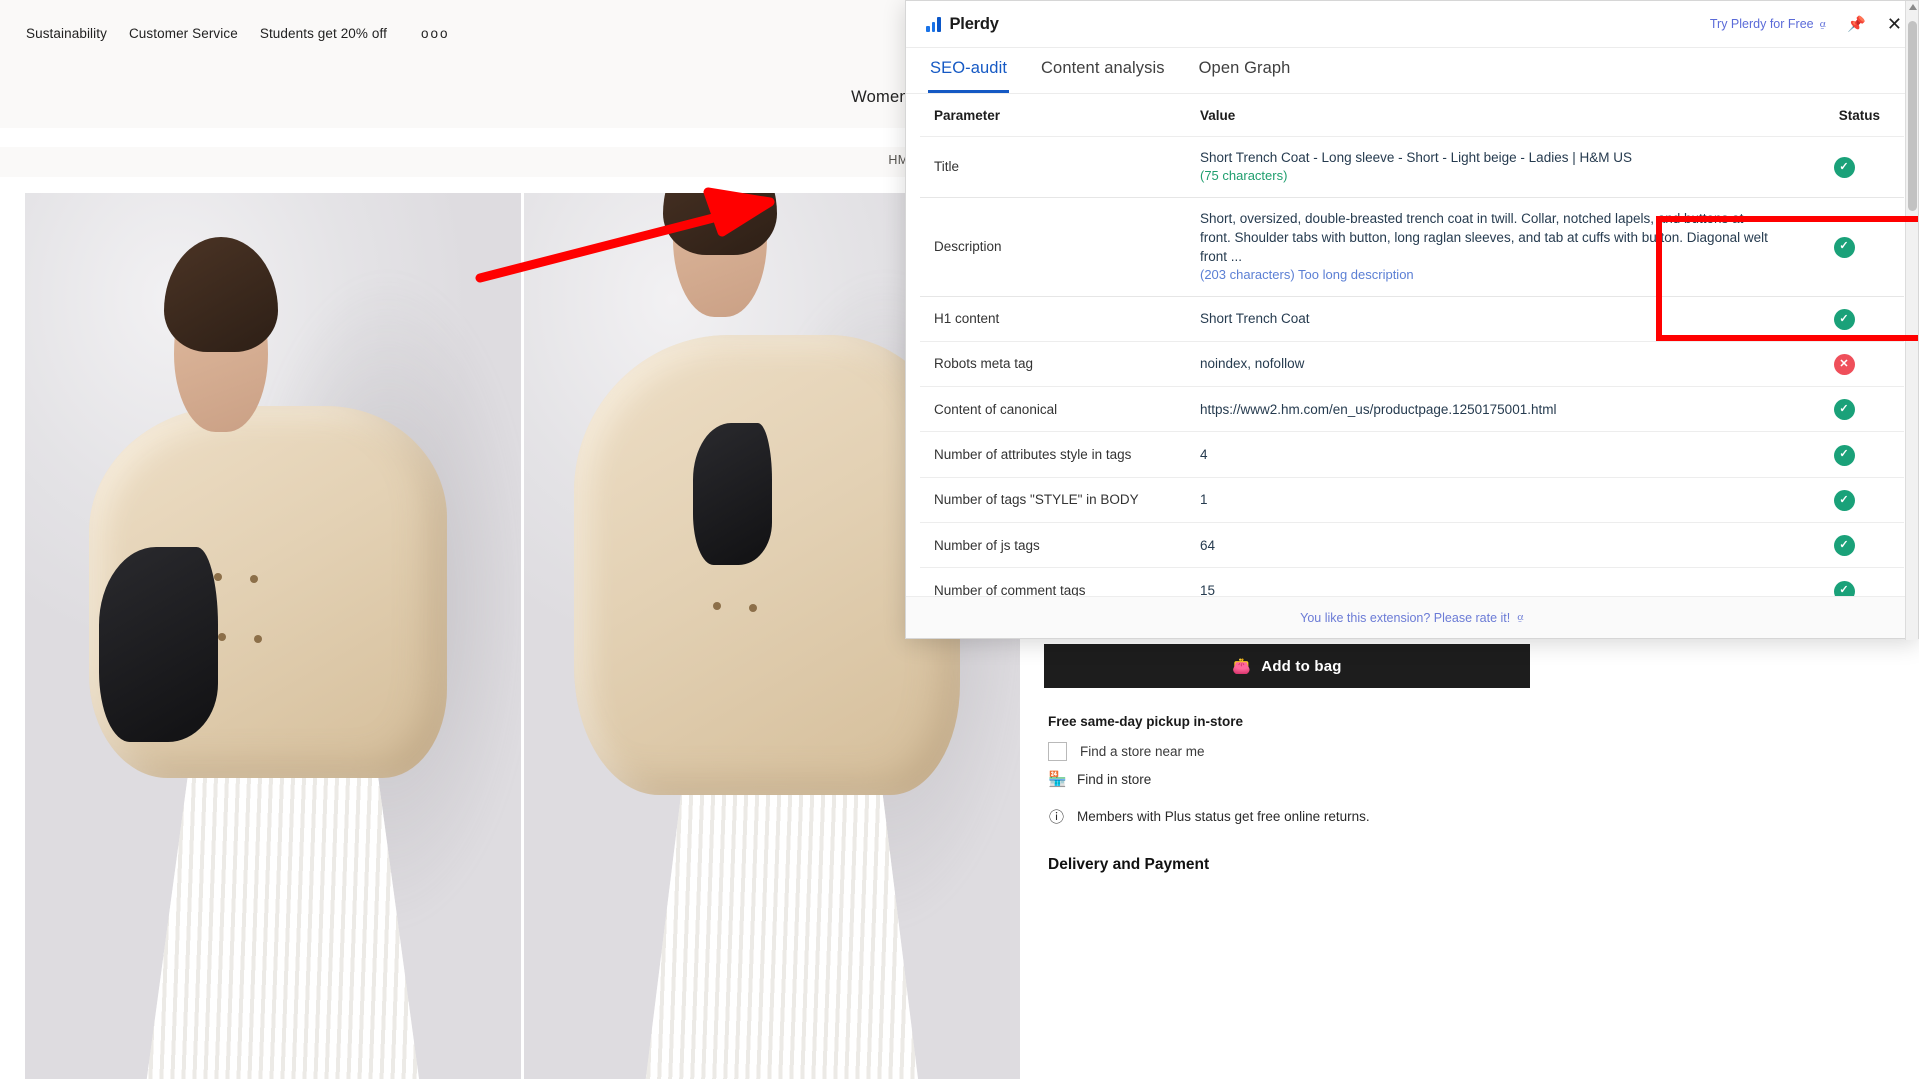  I want to click on plerdy-header-actions: Try Plerdy for Free ⍶ 📌 ✕, so click(1806, 24).